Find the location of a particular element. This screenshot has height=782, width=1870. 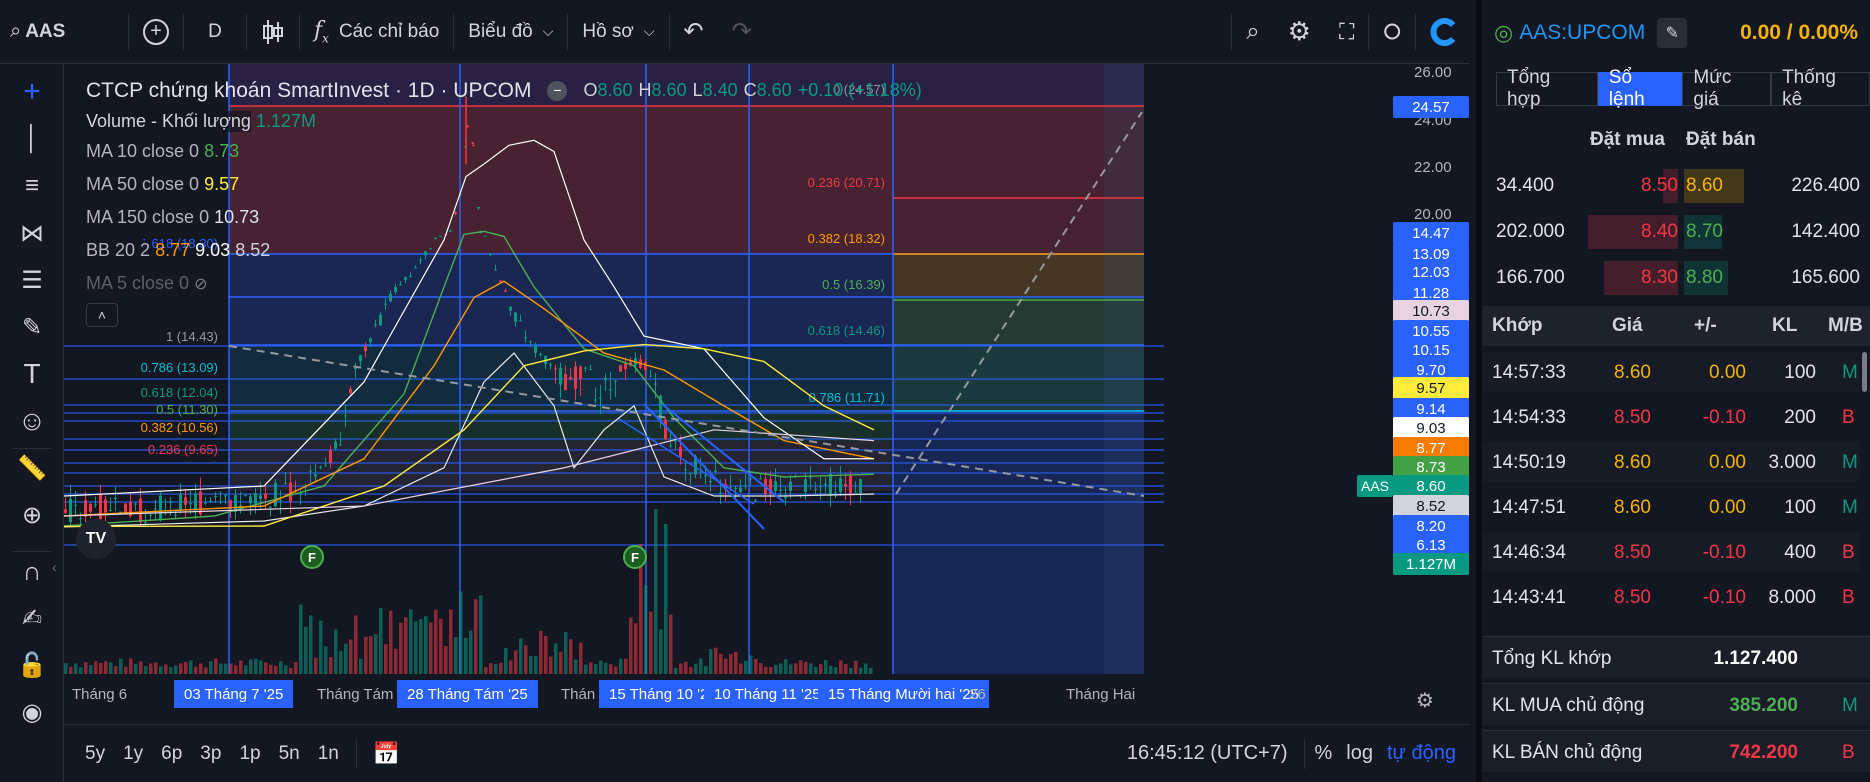

trade-volume: 400 is located at coordinates (1800, 552).